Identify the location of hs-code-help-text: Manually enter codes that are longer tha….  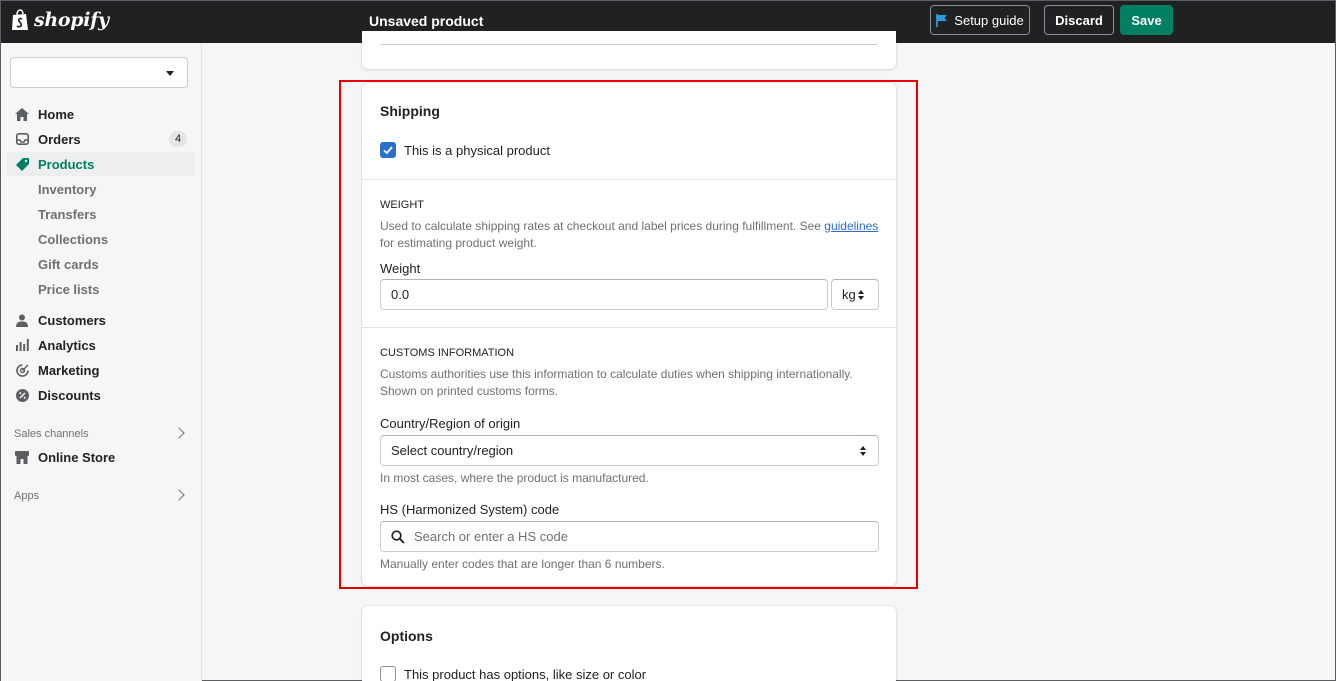
(522, 564).